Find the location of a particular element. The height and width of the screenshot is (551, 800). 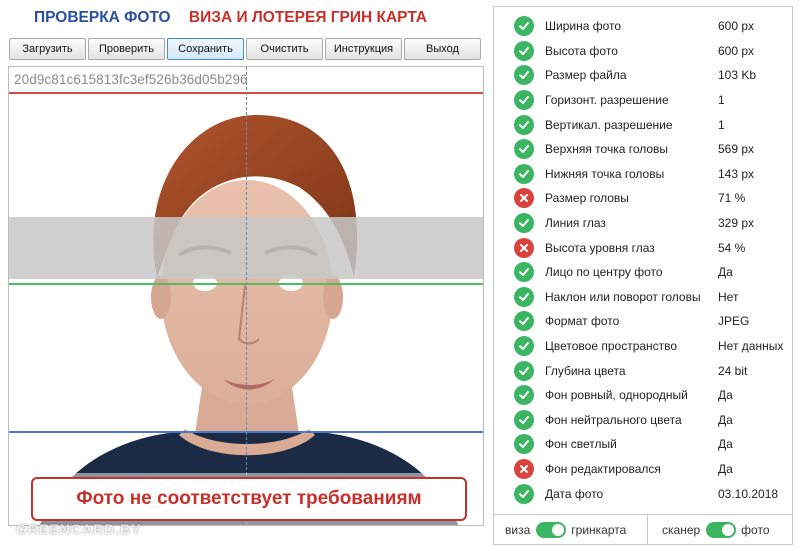

mode-footer: виза гринкарта сканер фото is located at coordinates (643, 529).